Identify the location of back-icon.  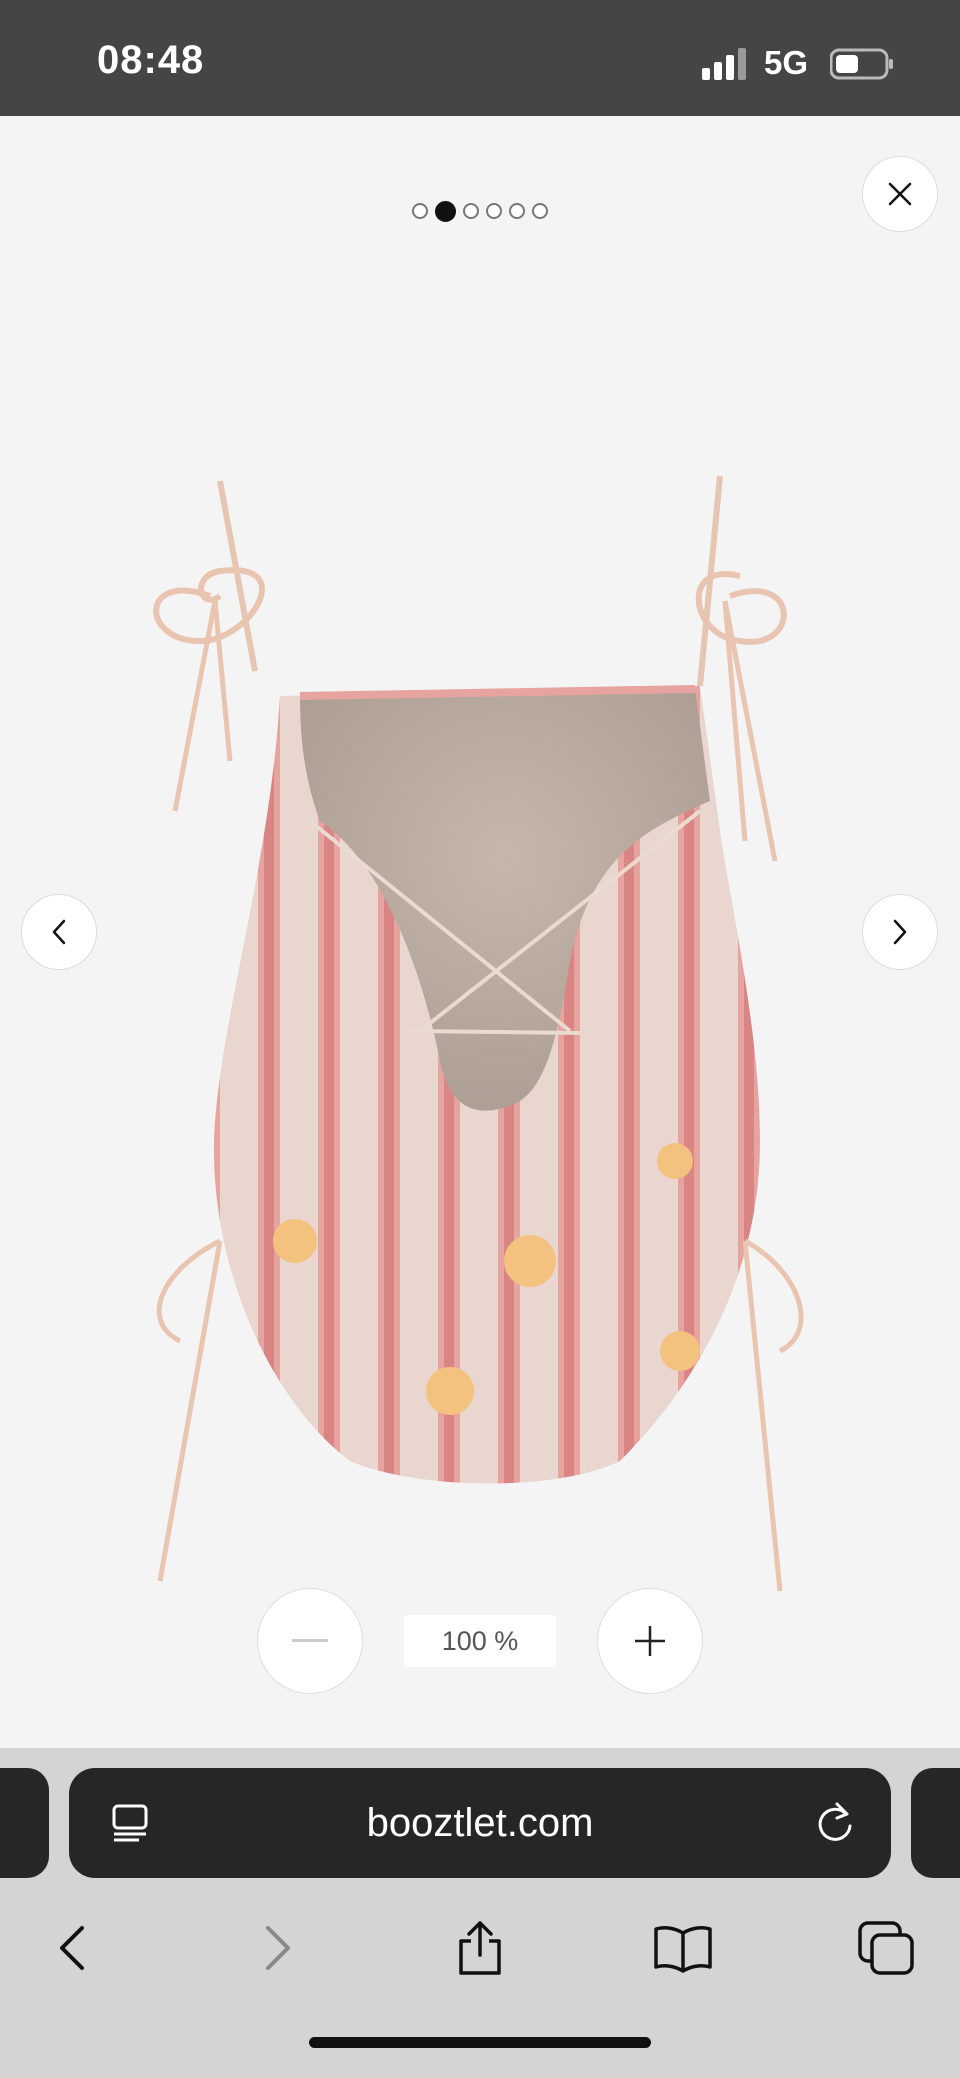
(72, 1948).